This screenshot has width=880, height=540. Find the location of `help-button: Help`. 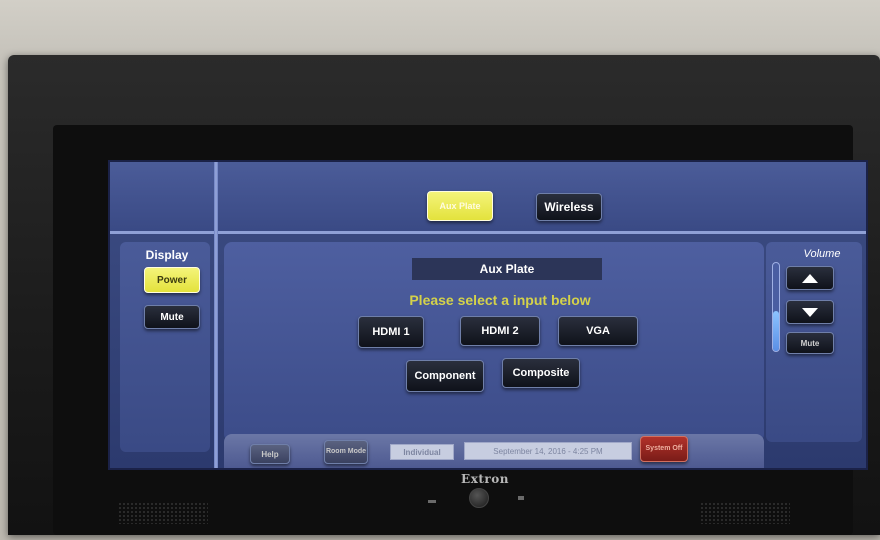

help-button: Help is located at coordinates (270, 454).